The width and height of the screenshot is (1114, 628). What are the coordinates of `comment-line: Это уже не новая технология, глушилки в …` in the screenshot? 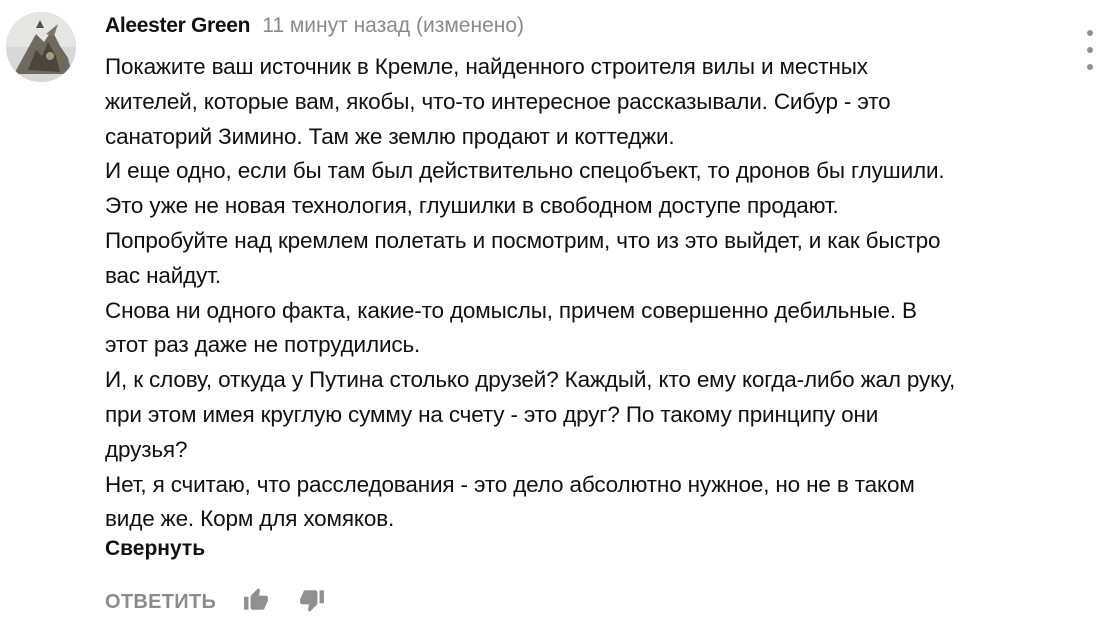 It's located at (472, 206).